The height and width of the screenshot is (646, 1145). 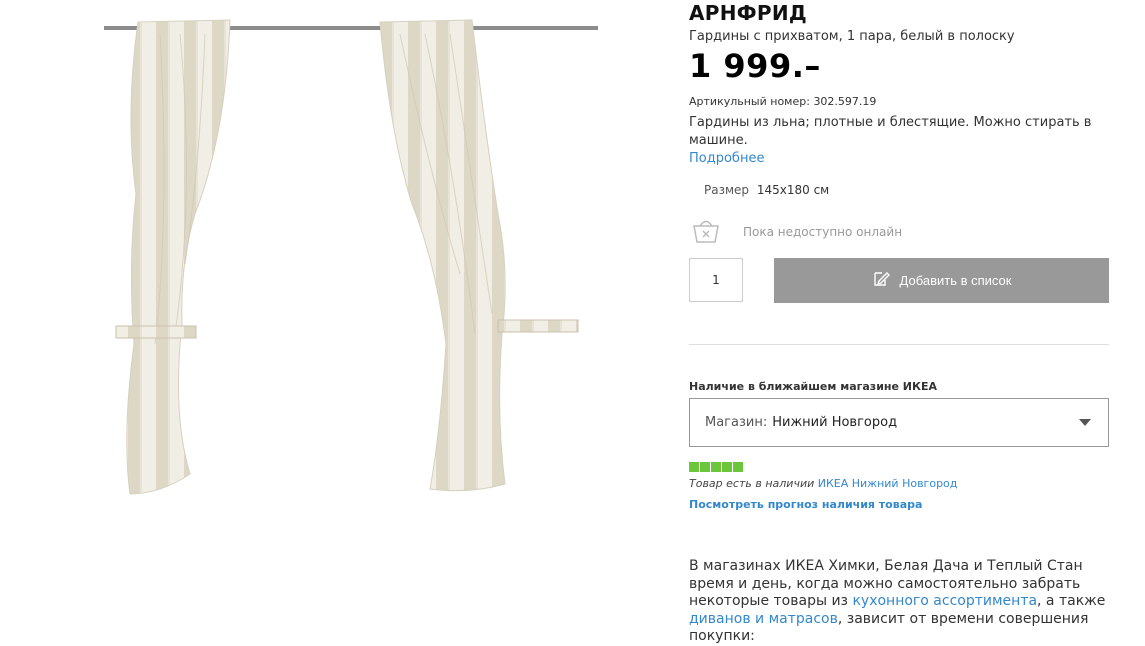 I want to click on stock-forecast-link: Посмотреть прогноз наличия товара, so click(x=805, y=504).